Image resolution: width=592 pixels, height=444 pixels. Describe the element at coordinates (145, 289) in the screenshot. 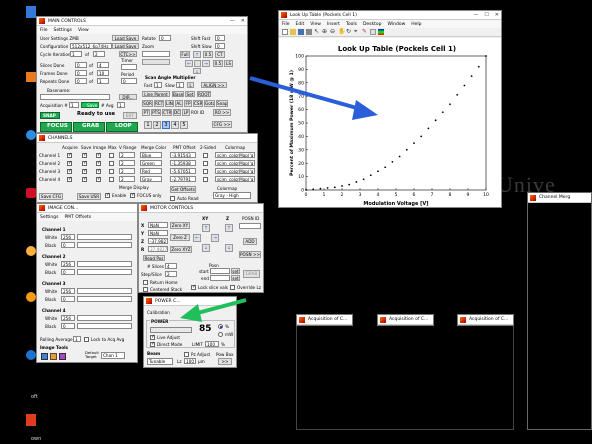

I see `centered-stack-checkbox` at that location.